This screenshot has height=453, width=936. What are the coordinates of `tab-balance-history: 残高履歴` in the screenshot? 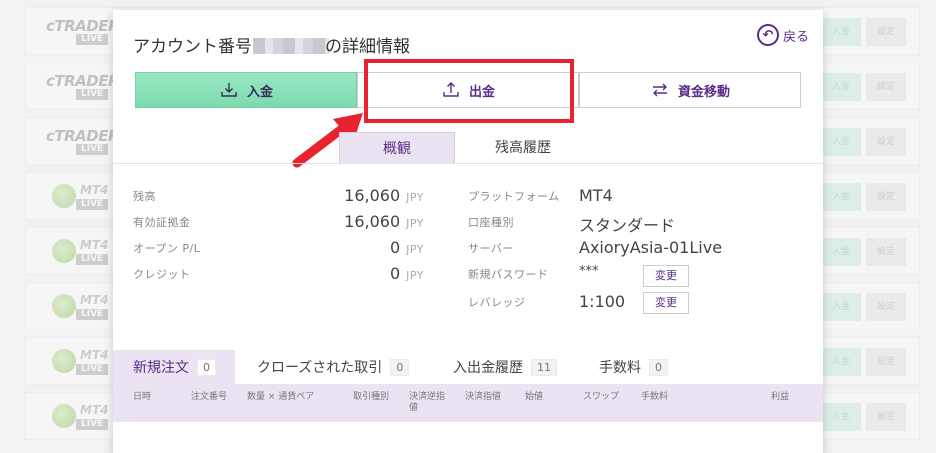 It's located at (523, 148).